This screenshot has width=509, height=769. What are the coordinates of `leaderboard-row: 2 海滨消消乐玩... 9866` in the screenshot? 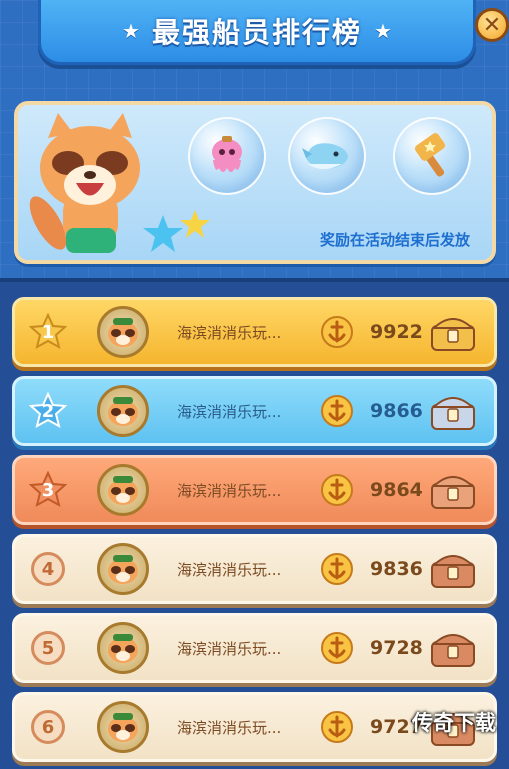 It's located at (254, 411).